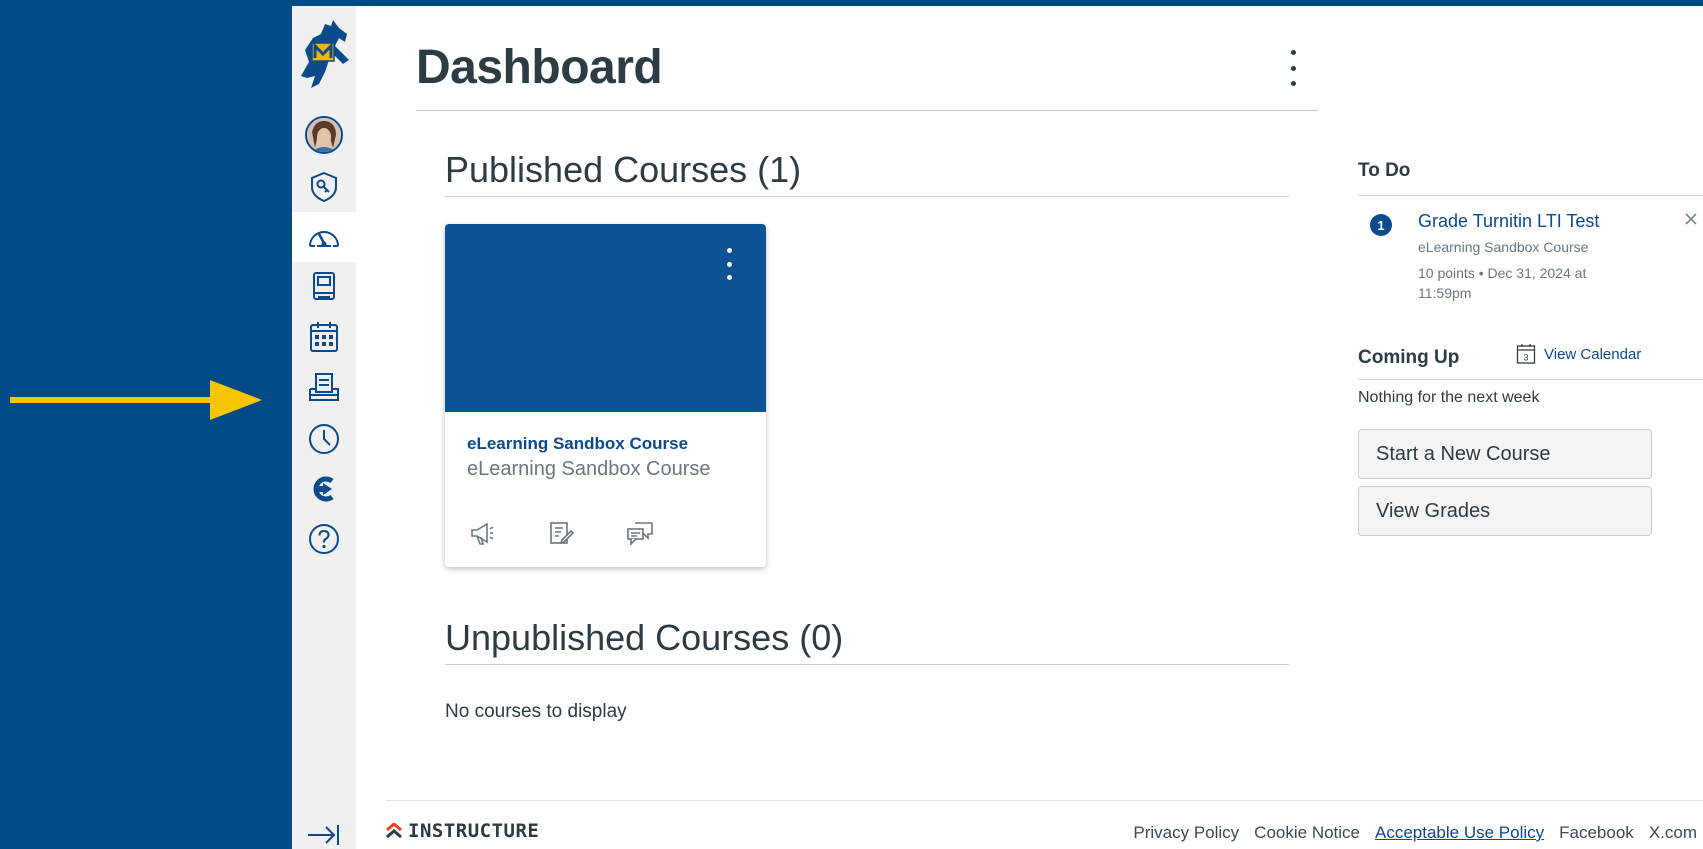  I want to click on start-new-course-button: Start a New Course, so click(1505, 454).